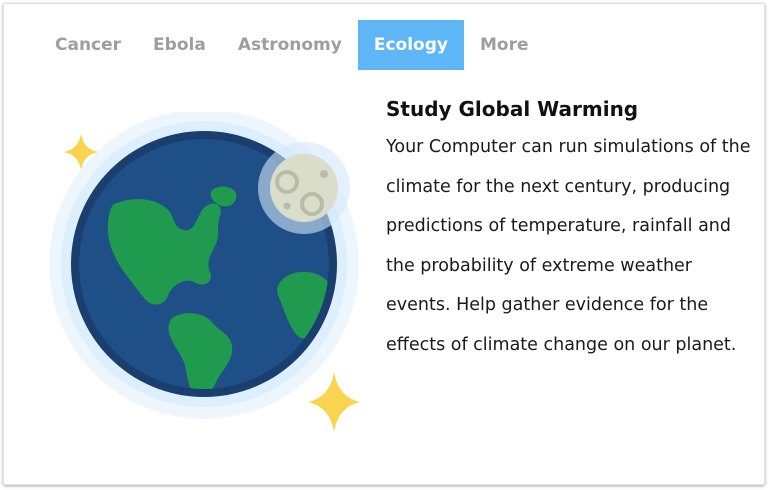  What do you see at coordinates (410, 45) in the screenshot?
I see `tab-ecology: Ecology` at bounding box center [410, 45].